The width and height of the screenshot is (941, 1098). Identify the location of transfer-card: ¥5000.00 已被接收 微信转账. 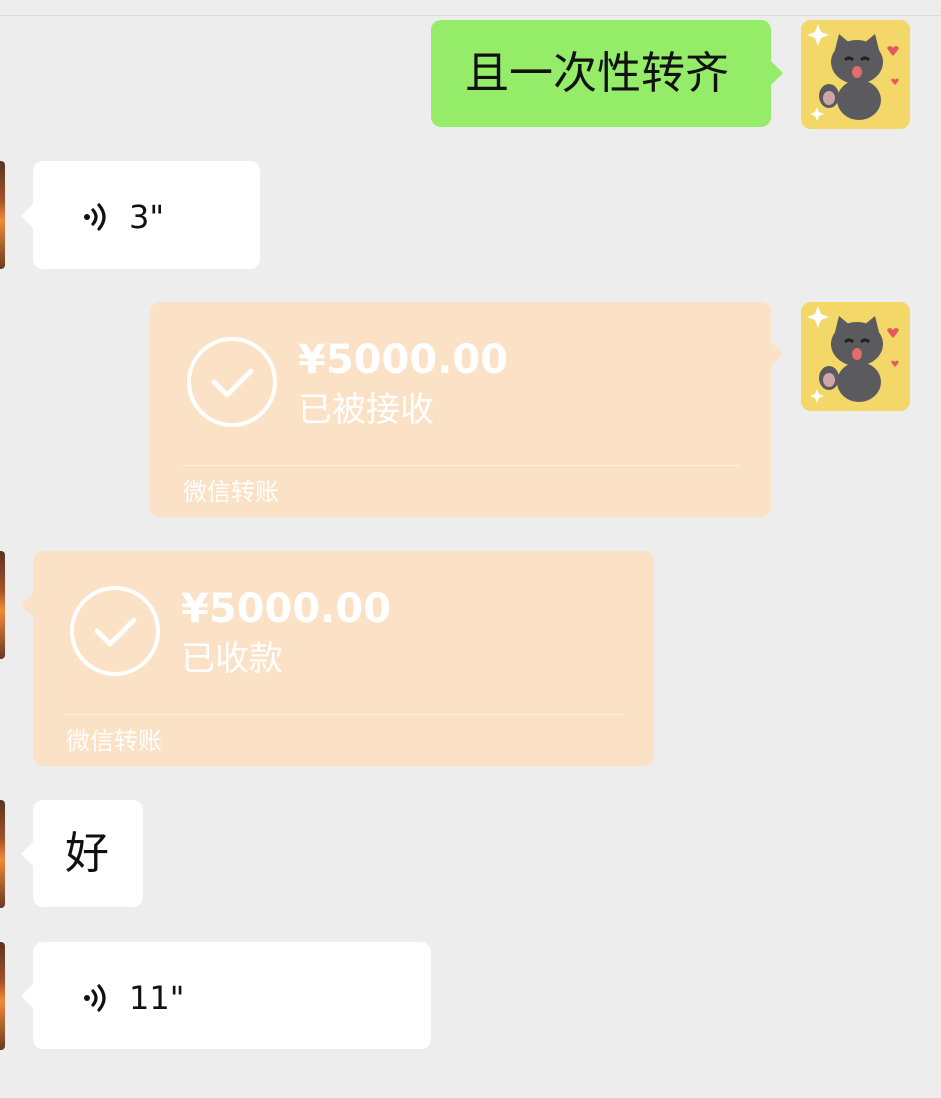
(460, 409).